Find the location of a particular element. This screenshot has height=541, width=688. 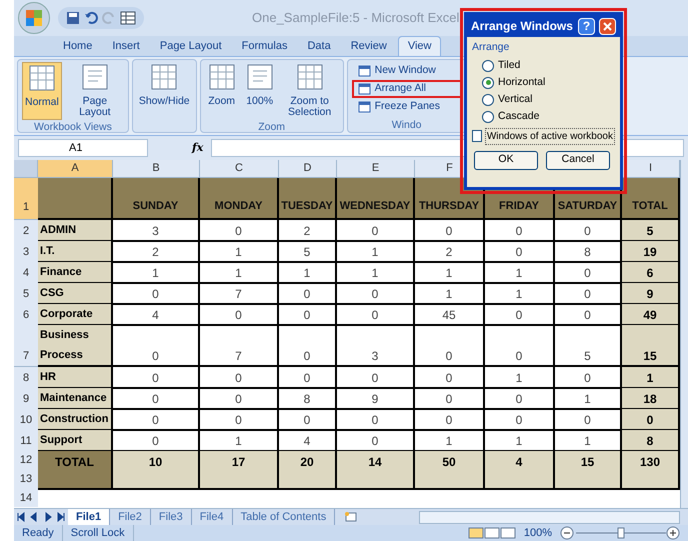

row-number: 9 is located at coordinates (26, 399).